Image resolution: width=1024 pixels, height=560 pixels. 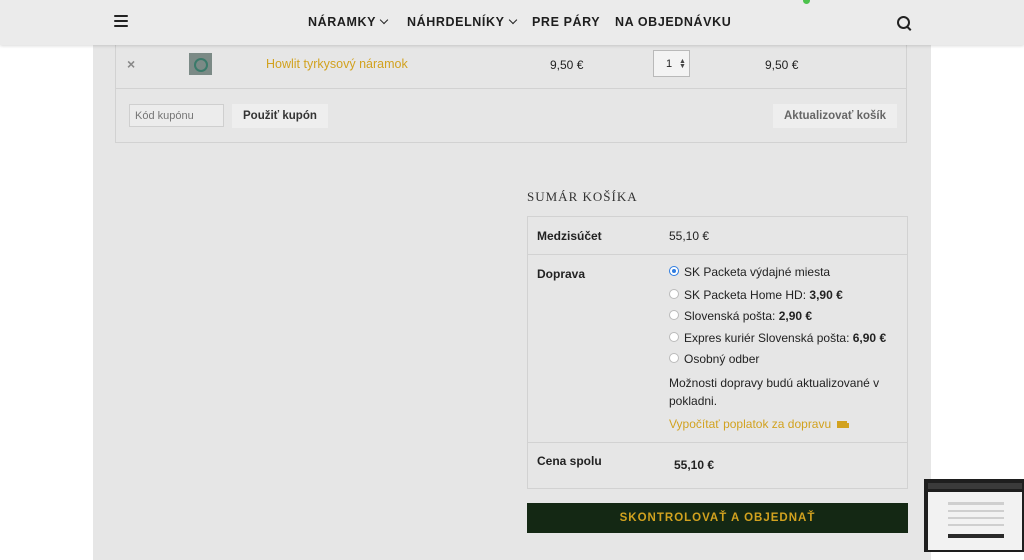 I want to click on screenshot-preview-thumbnail, so click(x=974, y=515).